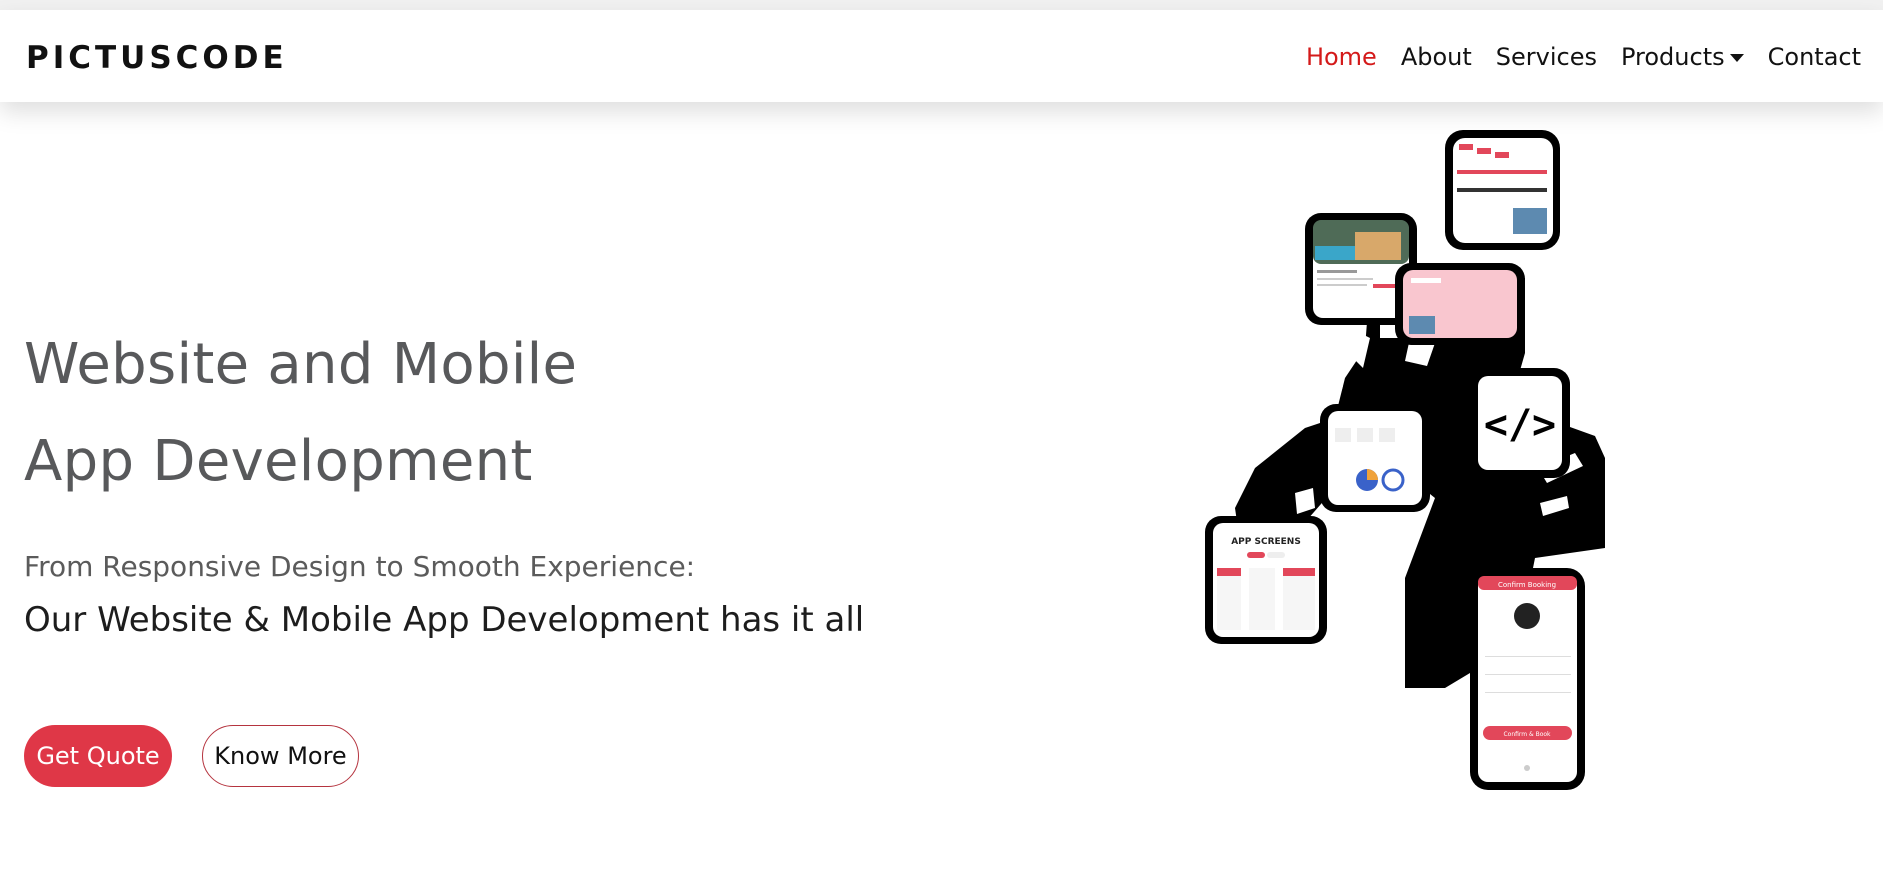 The width and height of the screenshot is (1883, 884). What do you see at coordinates (98, 756) in the screenshot?
I see `get-quote-button: Get Quote` at bounding box center [98, 756].